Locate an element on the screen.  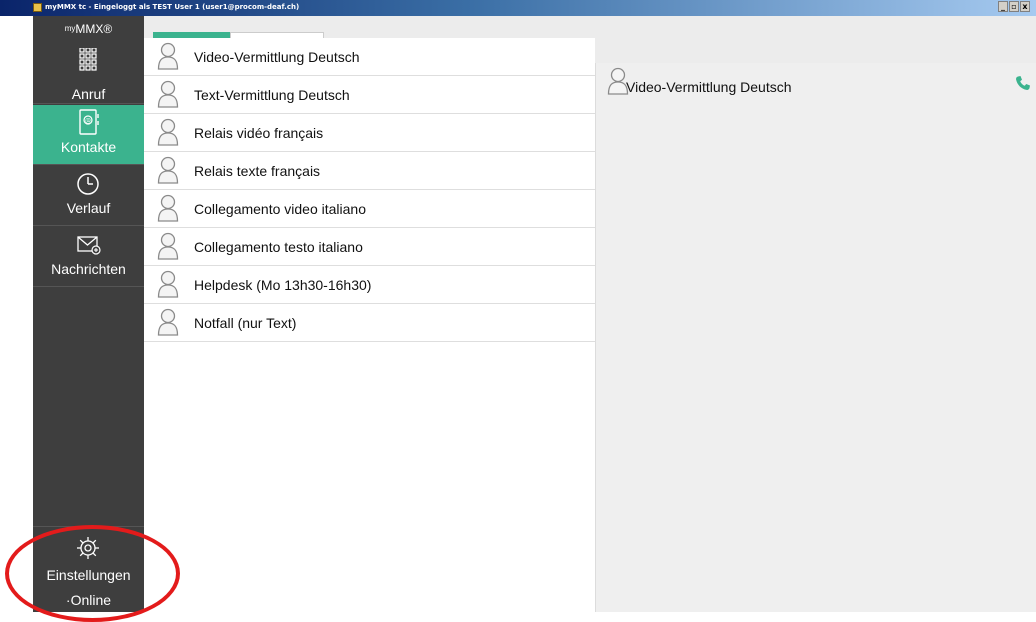
envelope-icon is located at coordinates (89, 245).